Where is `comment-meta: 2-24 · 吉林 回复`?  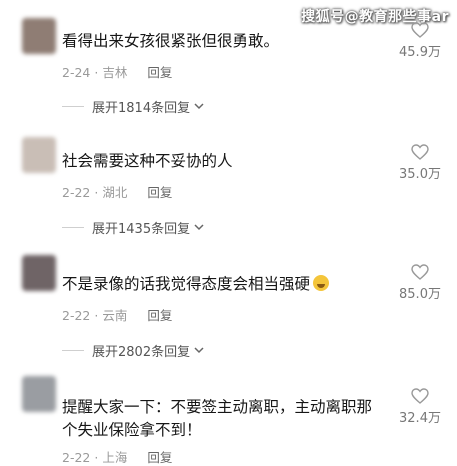 comment-meta: 2-24 · 吉林 回复 is located at coordinates (117, 71).